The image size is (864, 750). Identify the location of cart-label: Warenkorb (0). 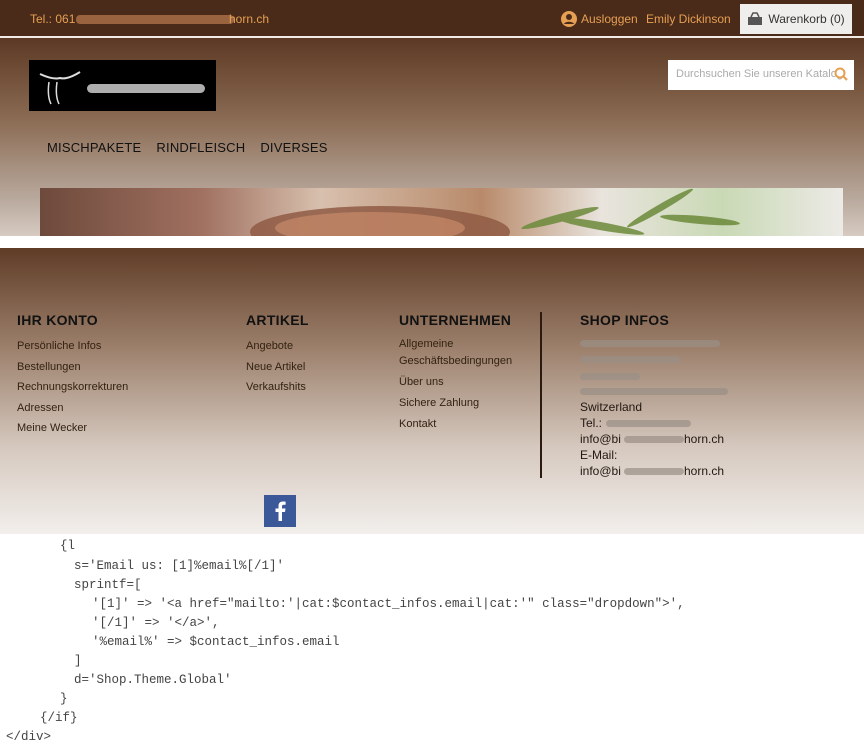
(806, 19).